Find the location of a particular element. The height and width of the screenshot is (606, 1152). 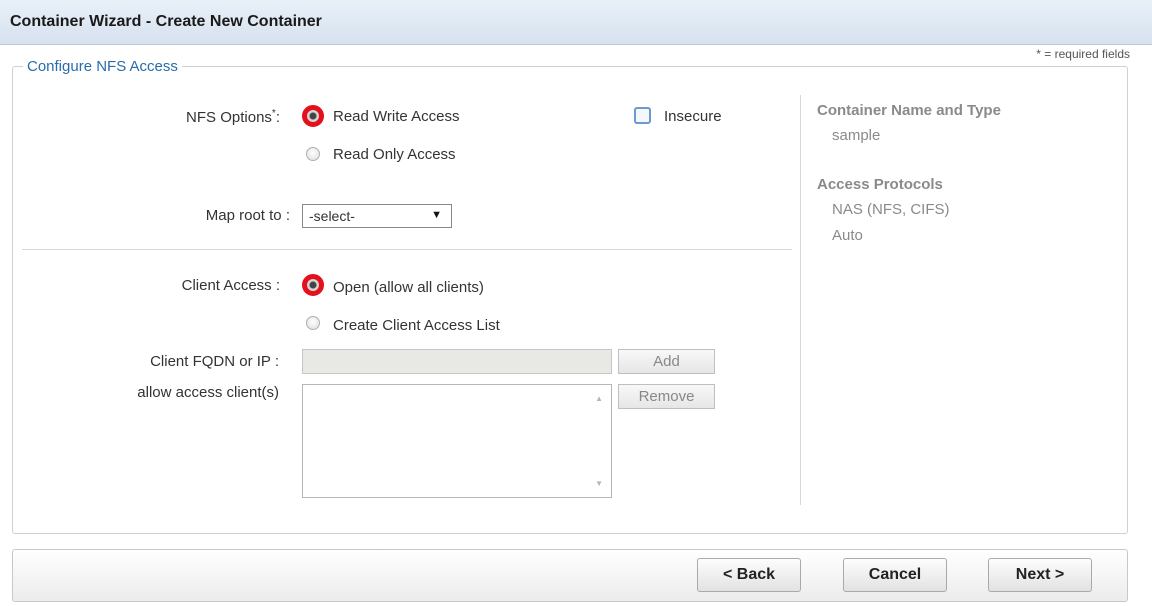

back-button: < Back is located at coordinates (749, 575).